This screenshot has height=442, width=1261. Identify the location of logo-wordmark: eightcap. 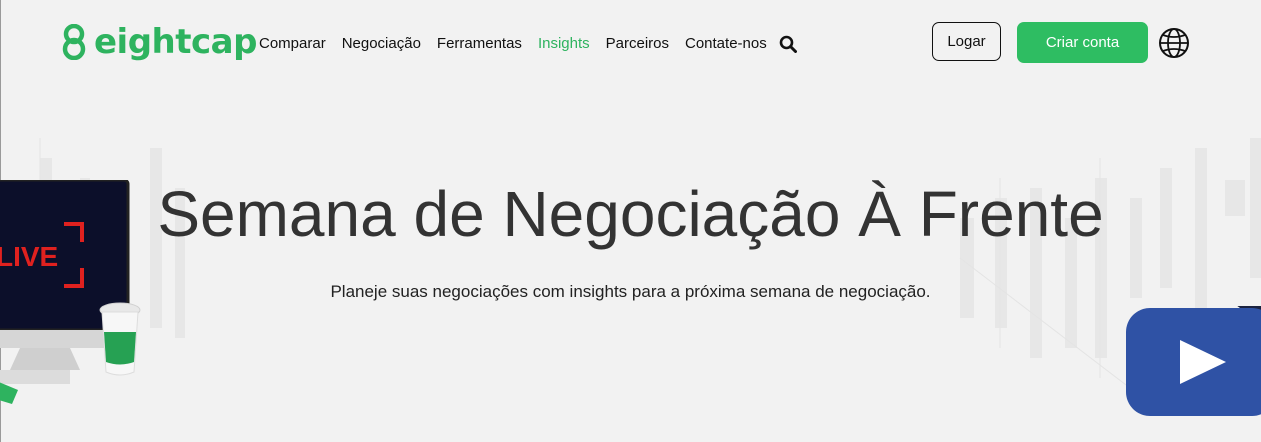
(175, 42).